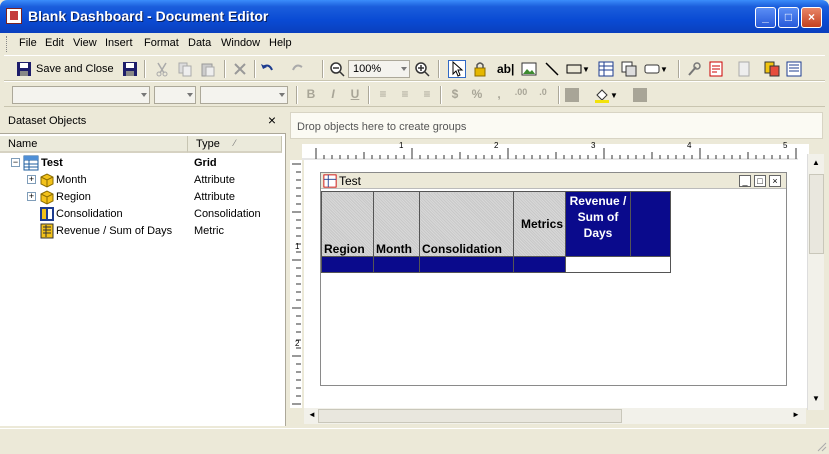 Image resolution: width=829 pixels, height=454 pixels. I want to click on zoom-out-button, so click(337, 69).